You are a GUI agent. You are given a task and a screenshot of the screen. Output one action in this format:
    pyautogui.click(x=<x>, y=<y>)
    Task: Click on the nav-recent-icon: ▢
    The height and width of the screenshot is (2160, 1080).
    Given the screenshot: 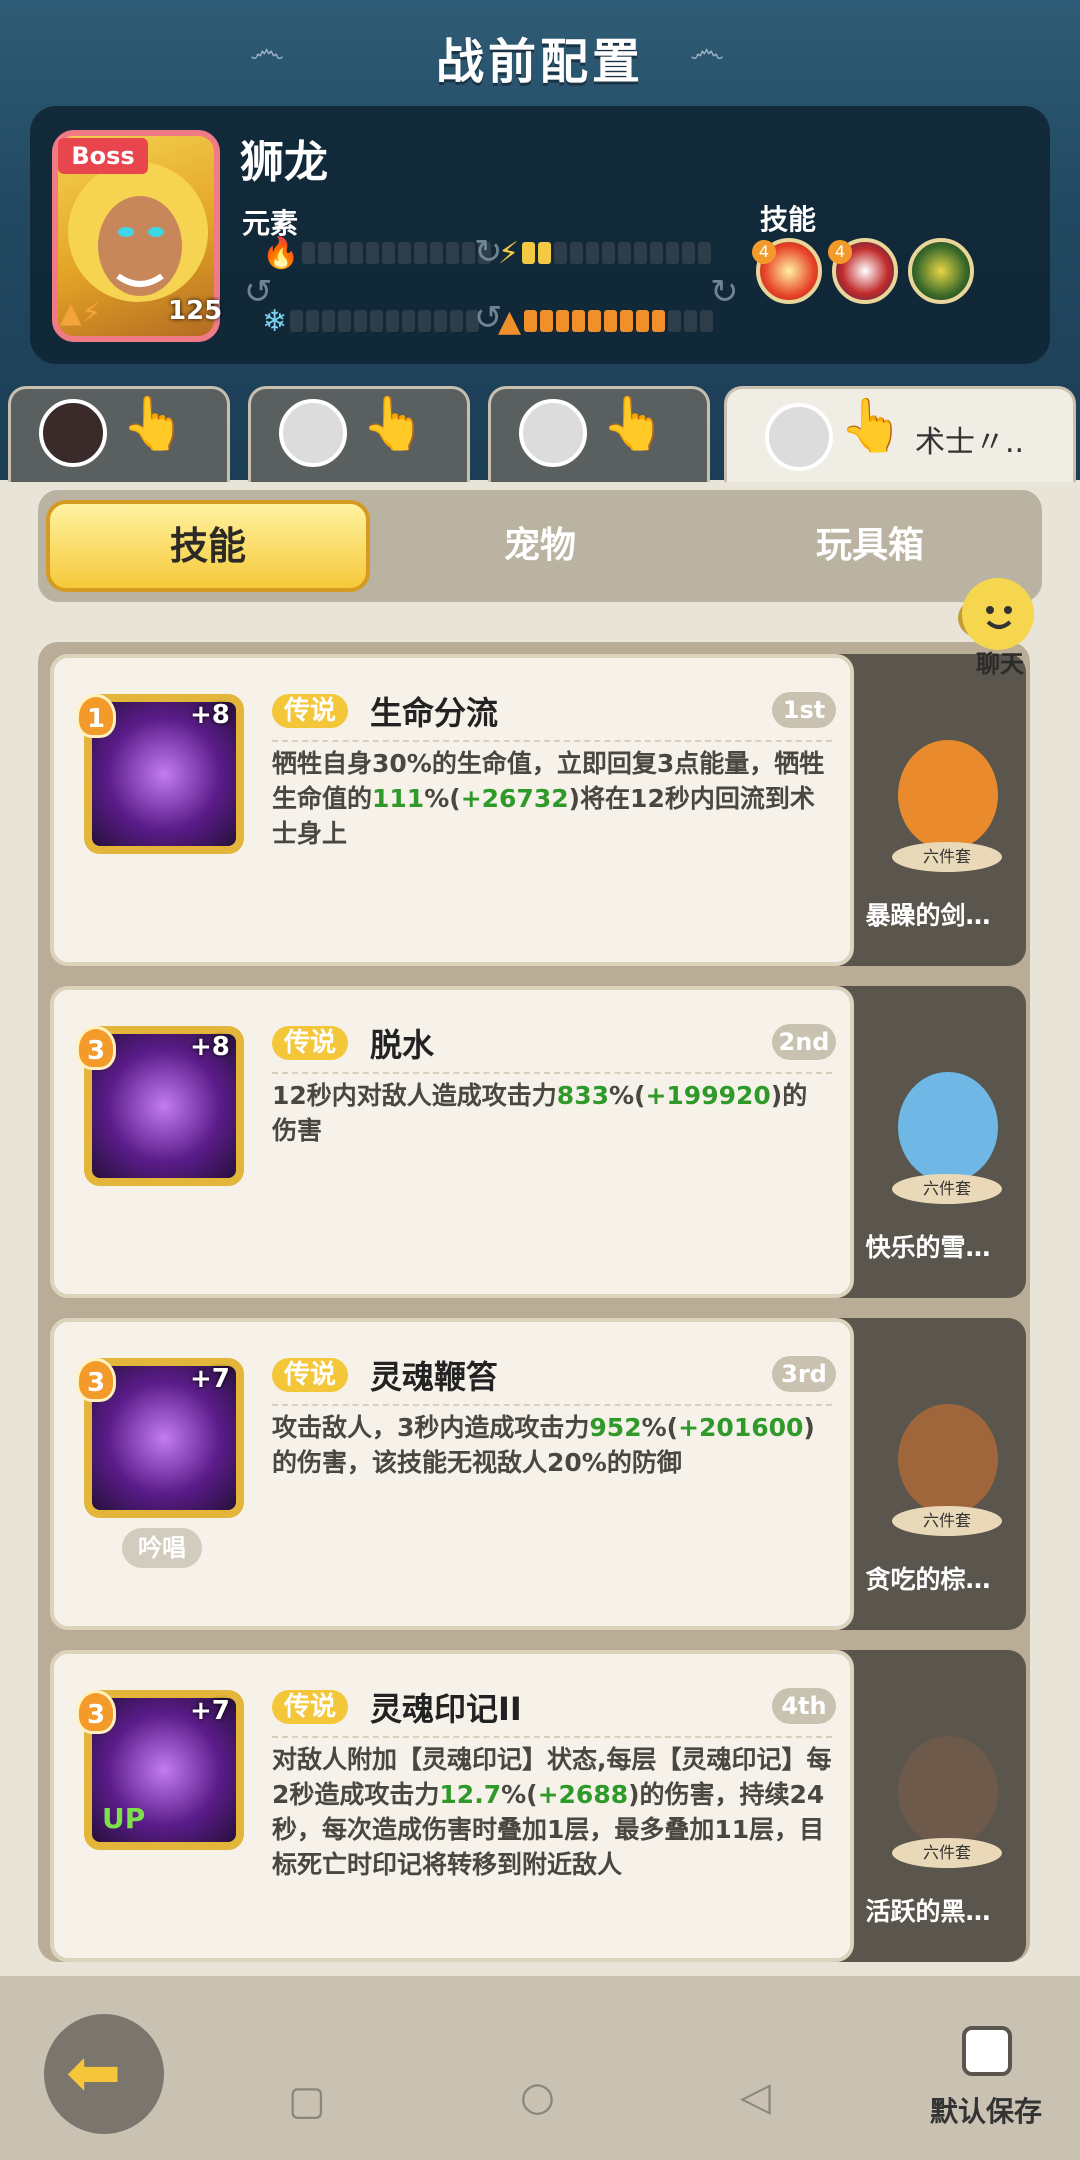 What is the action you would take?
    pyautogui.click(x=307, y=2101)
    